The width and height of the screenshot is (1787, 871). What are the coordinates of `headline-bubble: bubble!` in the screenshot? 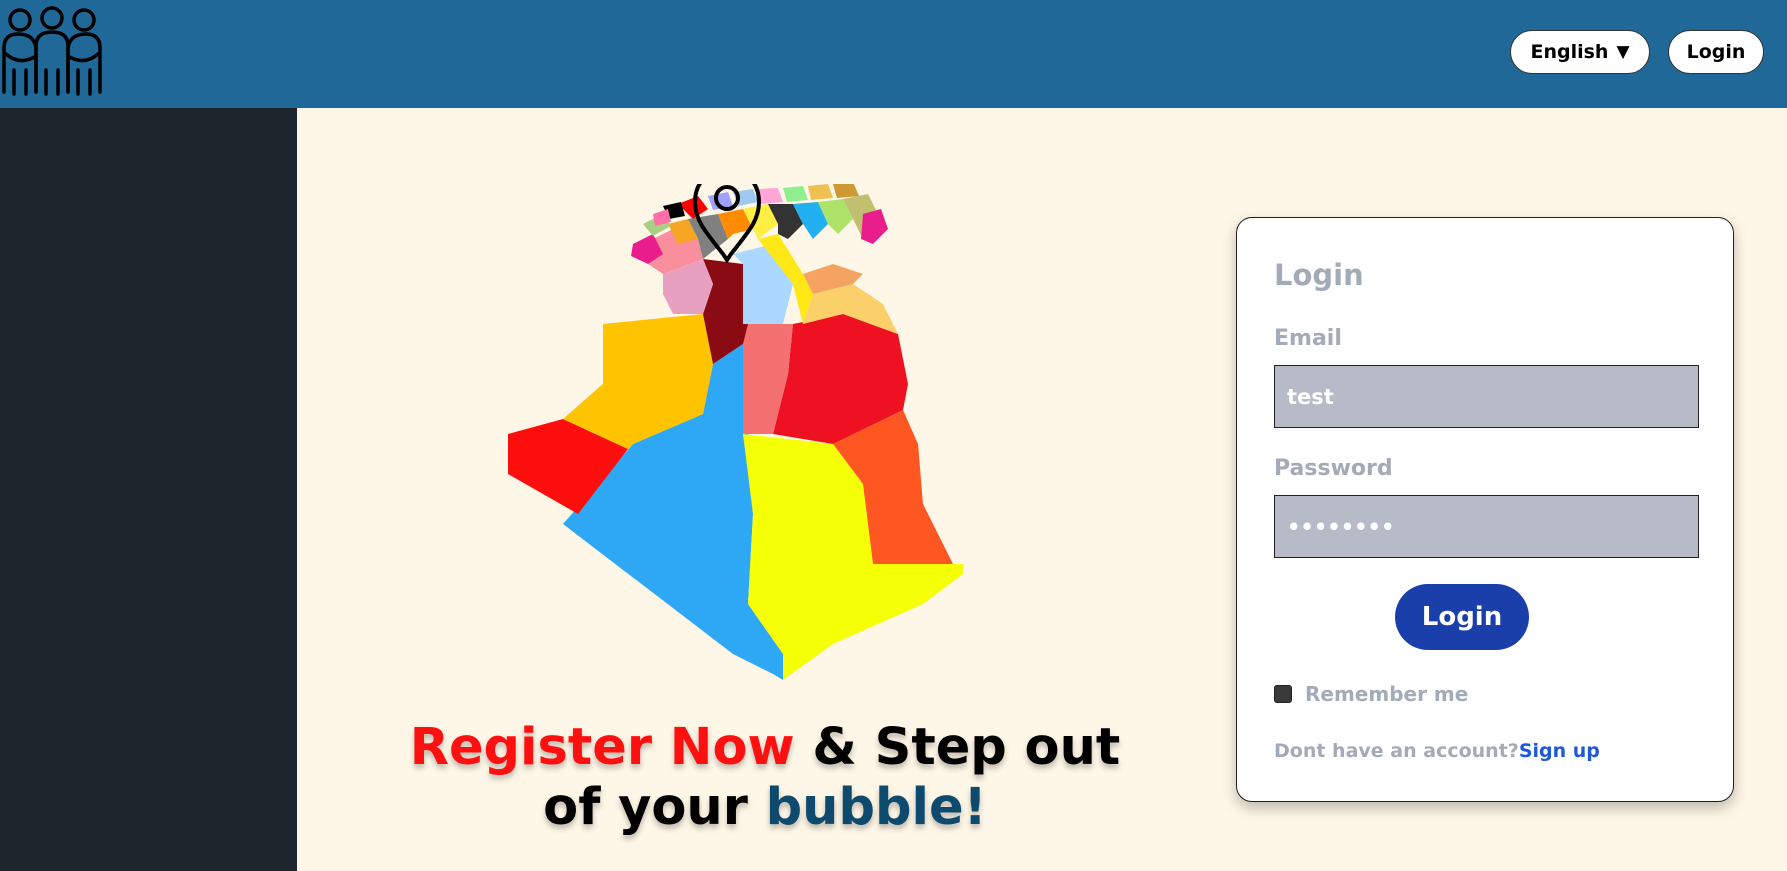 It's located at (876, 807).